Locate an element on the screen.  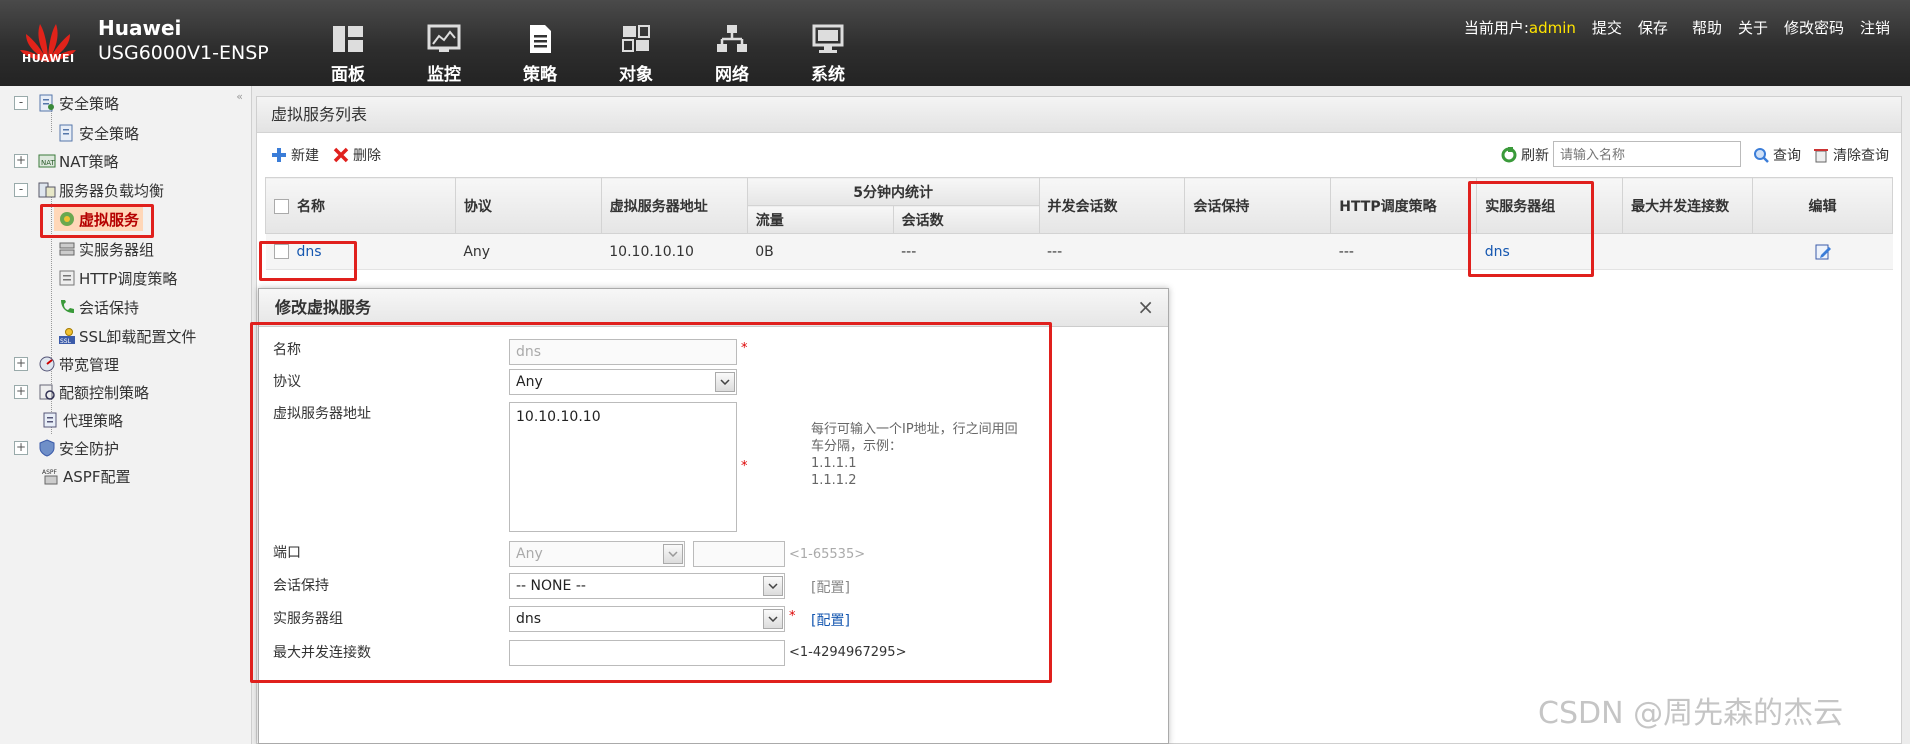
nav-label: 系统 is located at coordinates (828, 75).